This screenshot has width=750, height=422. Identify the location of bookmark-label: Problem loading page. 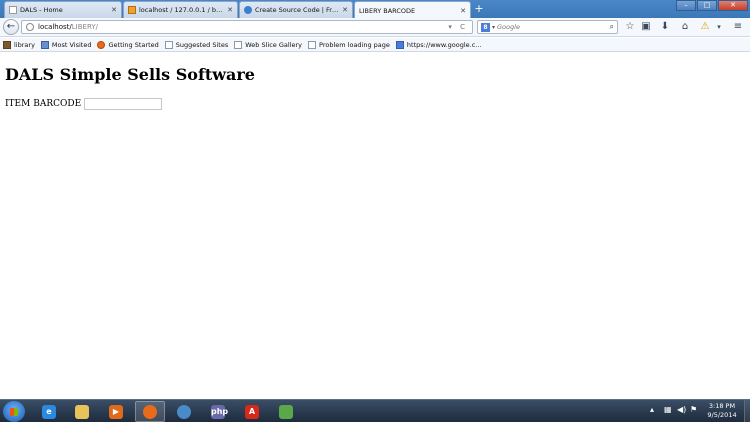
(354, 44).